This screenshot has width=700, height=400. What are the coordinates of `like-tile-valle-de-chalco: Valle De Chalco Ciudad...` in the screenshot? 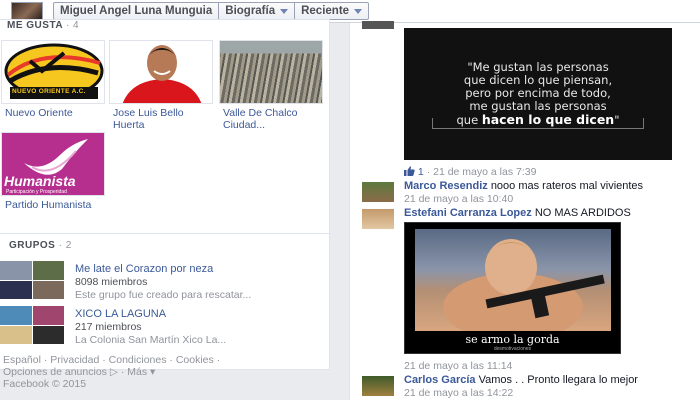 It's located at (271, 85).